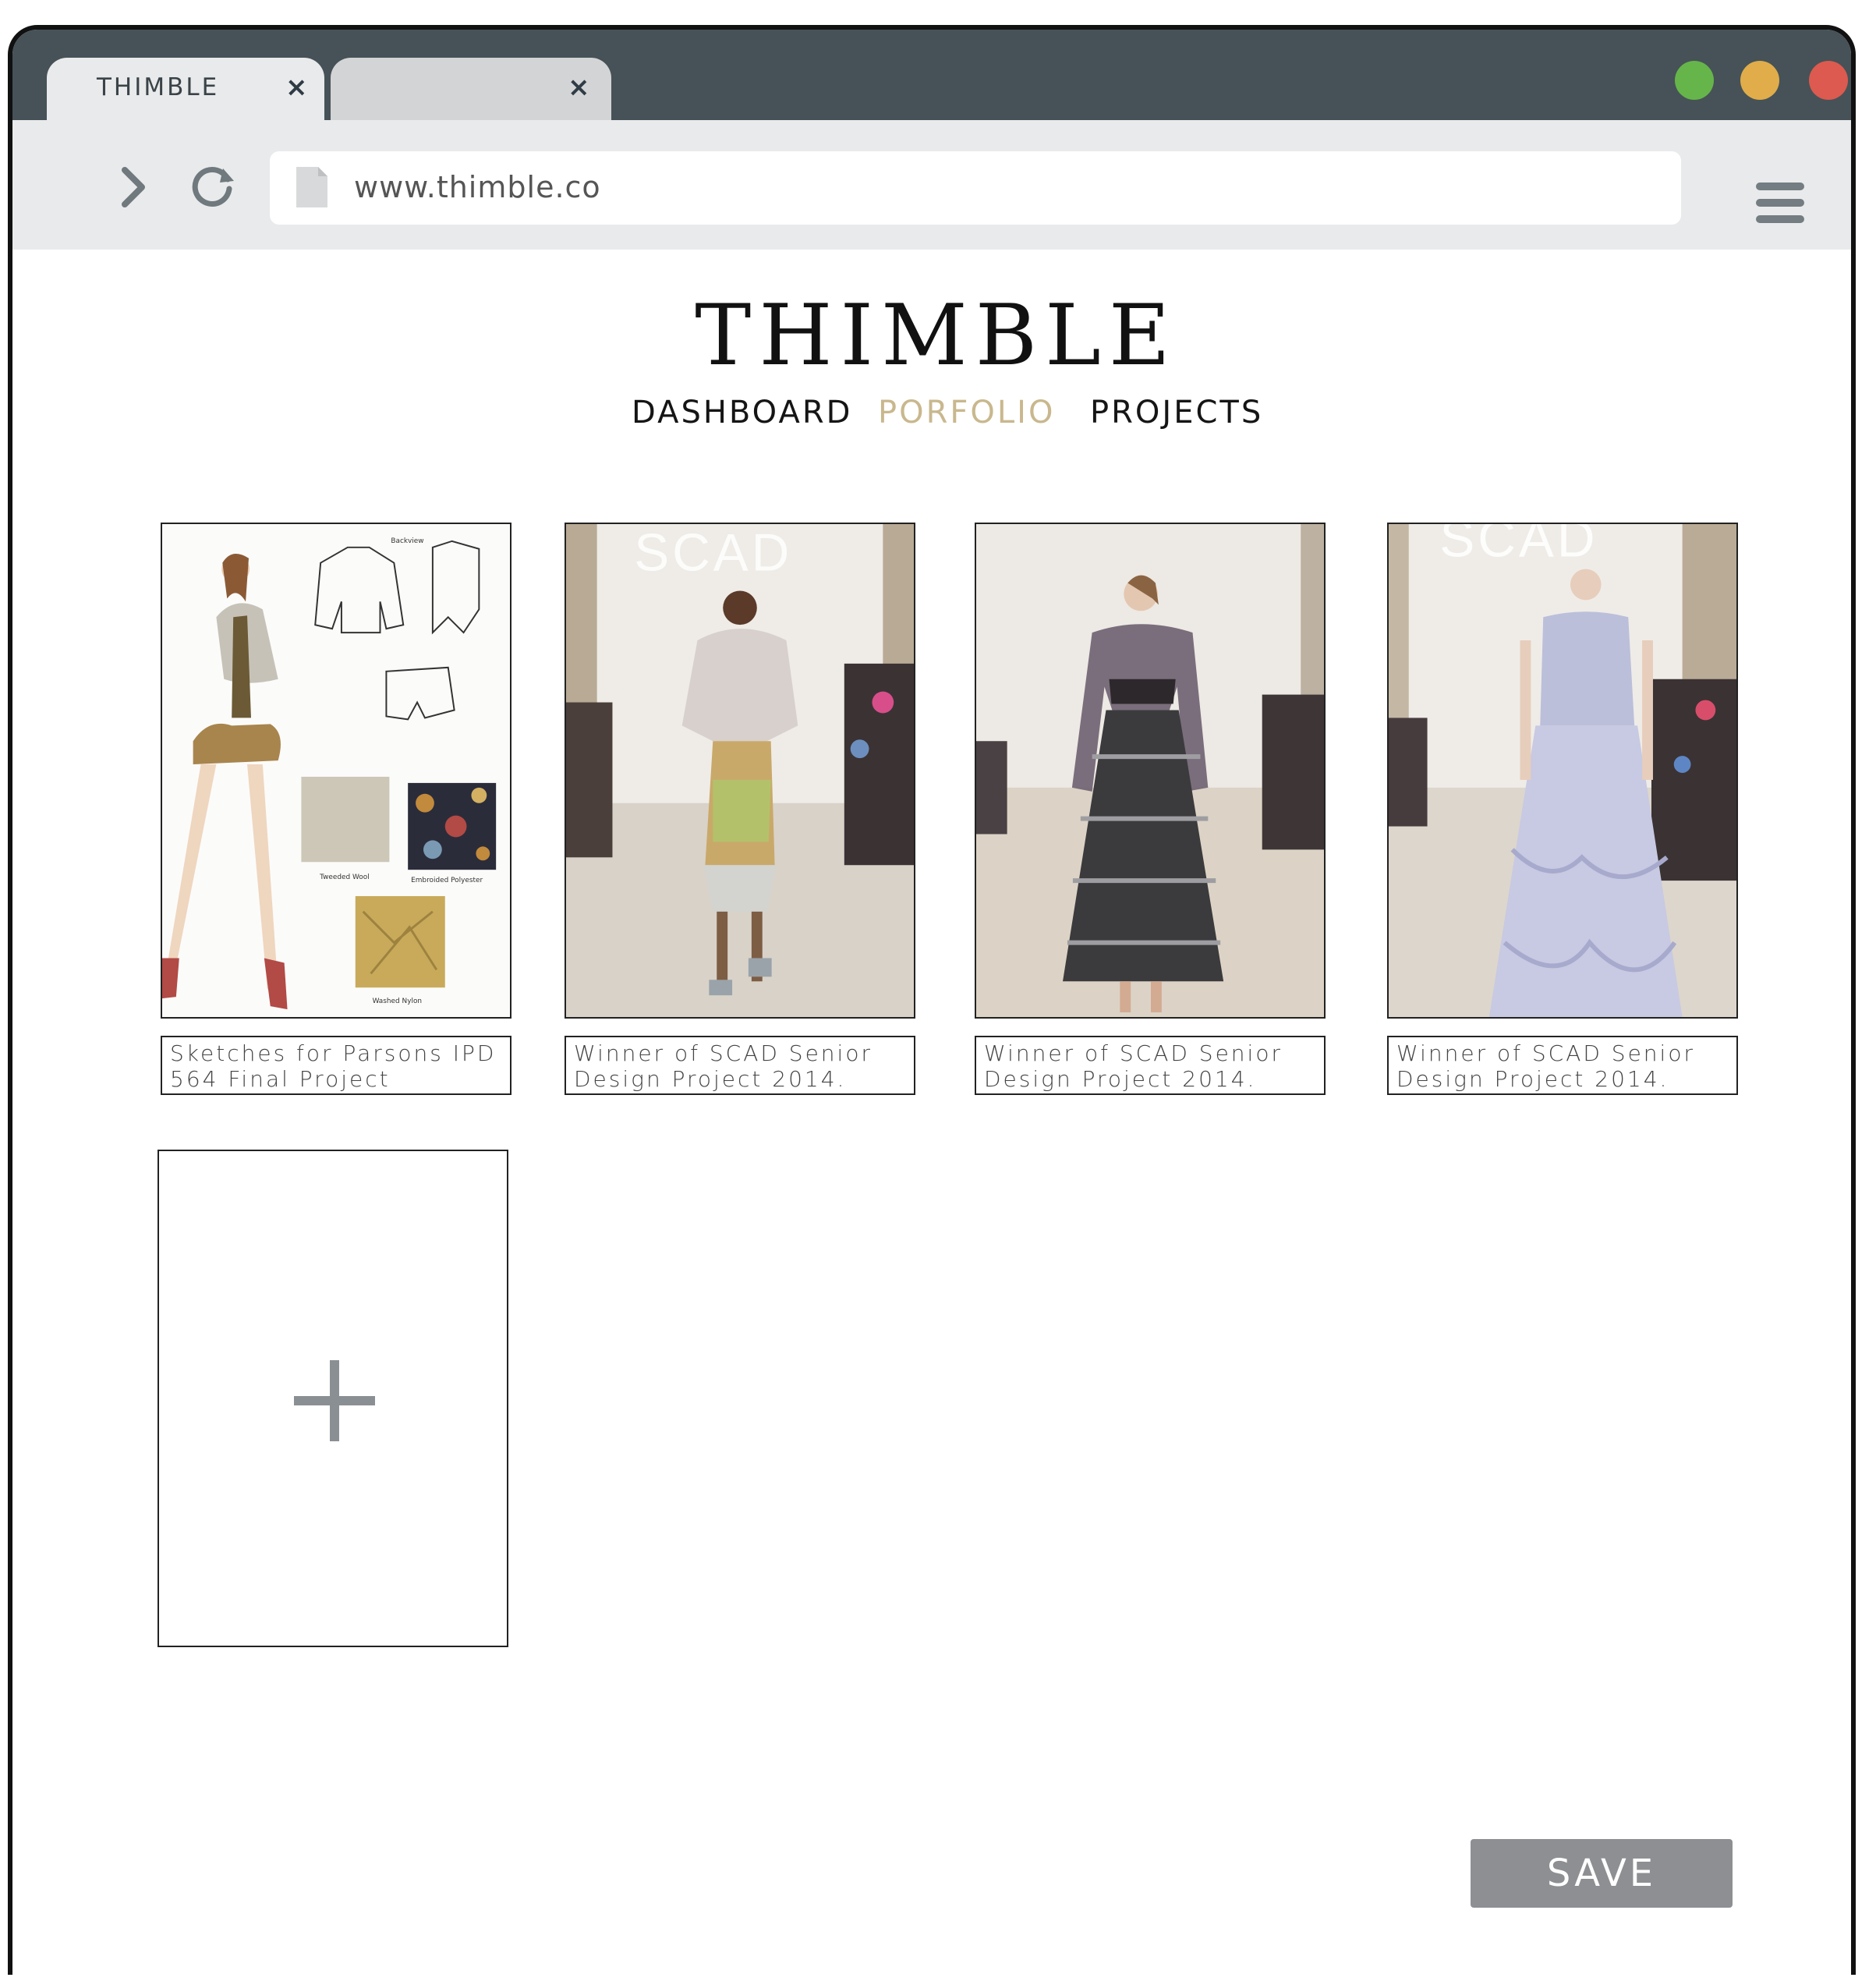  I want to click on nav-projects: PROJECTS, so click(1177, 413).